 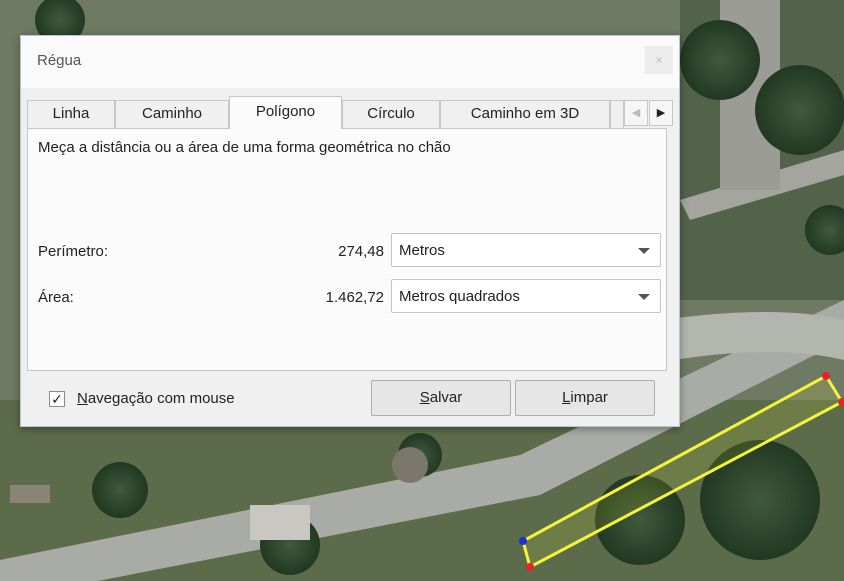 I want to click on area-unit-value: Metros quadrados, so click(x=459, y=296).